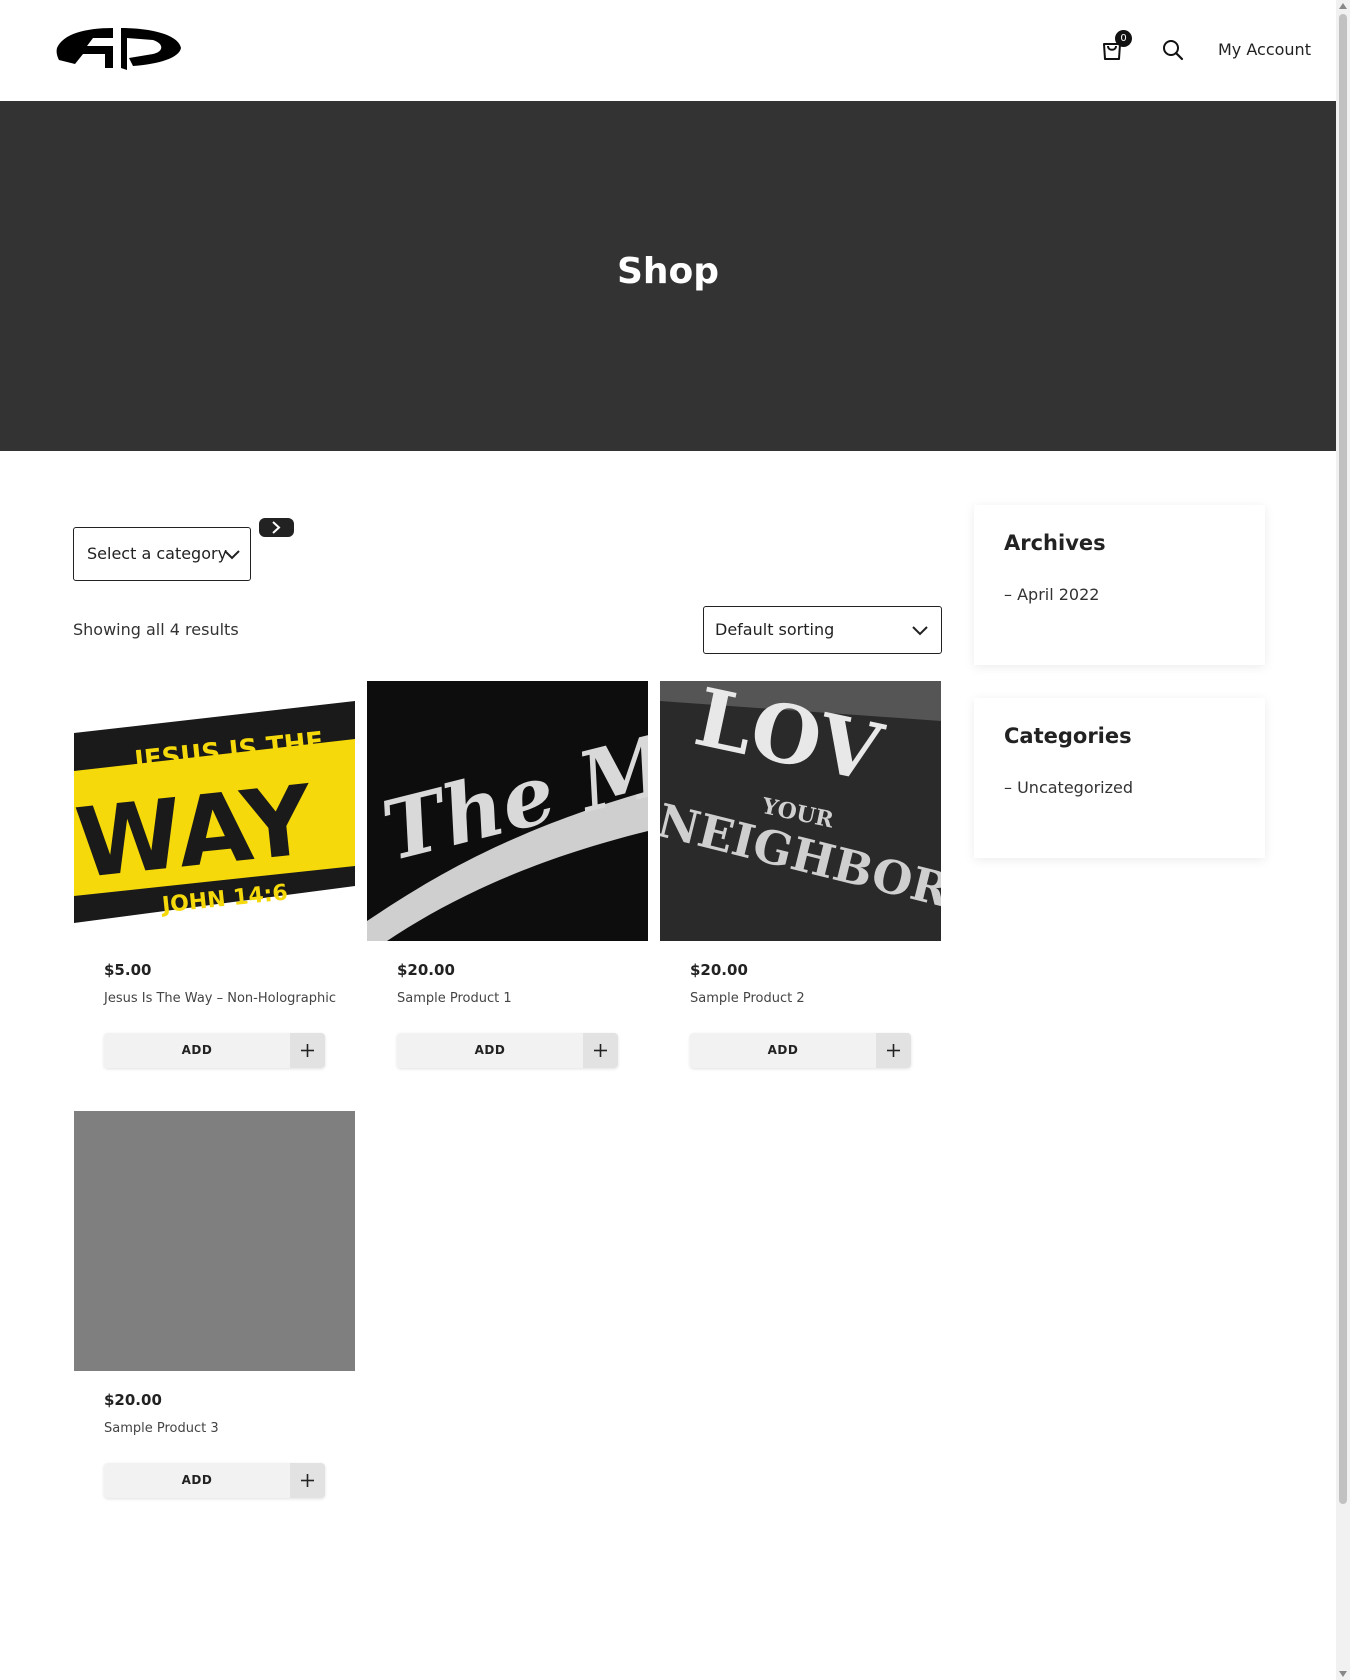  I want to click on category-select-value: Select a category, so click(157, 553).